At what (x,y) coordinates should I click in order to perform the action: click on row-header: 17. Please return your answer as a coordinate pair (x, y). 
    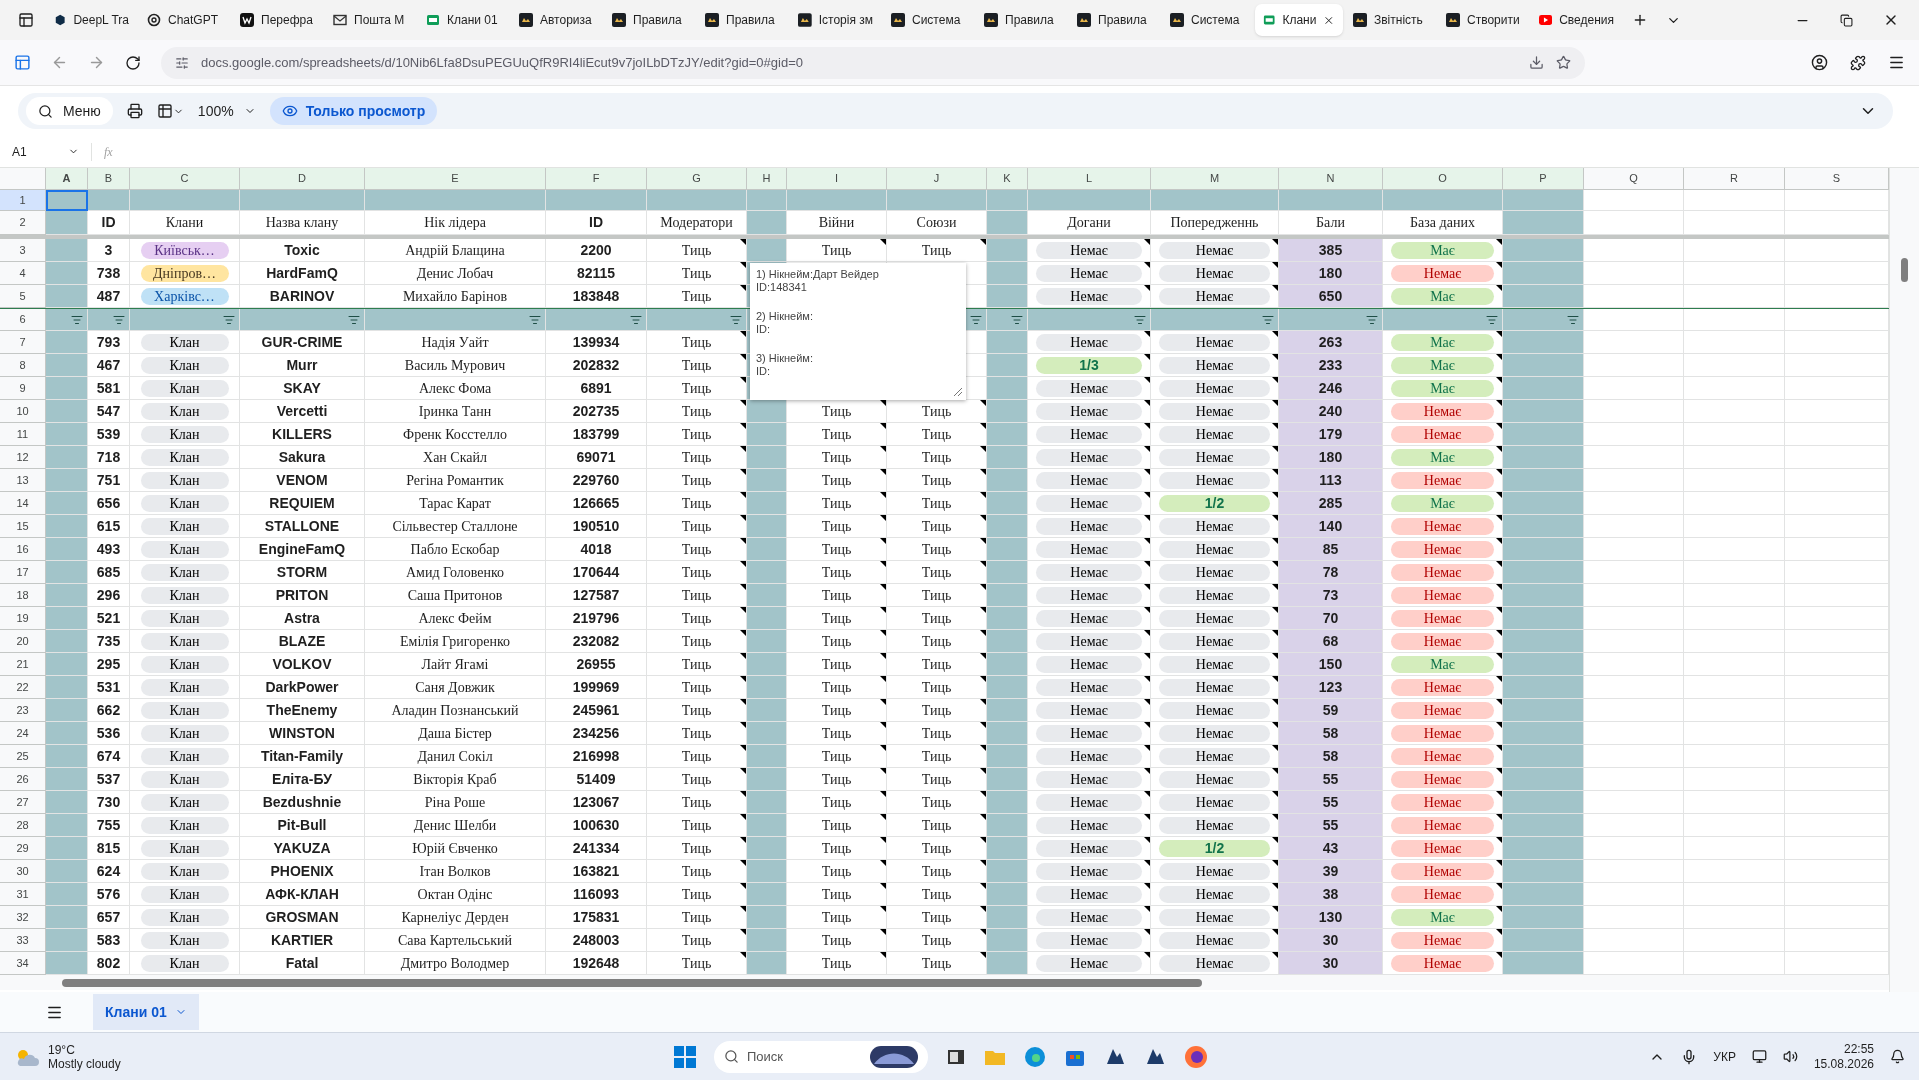
    Looking at the image, I should click on (23, 572).